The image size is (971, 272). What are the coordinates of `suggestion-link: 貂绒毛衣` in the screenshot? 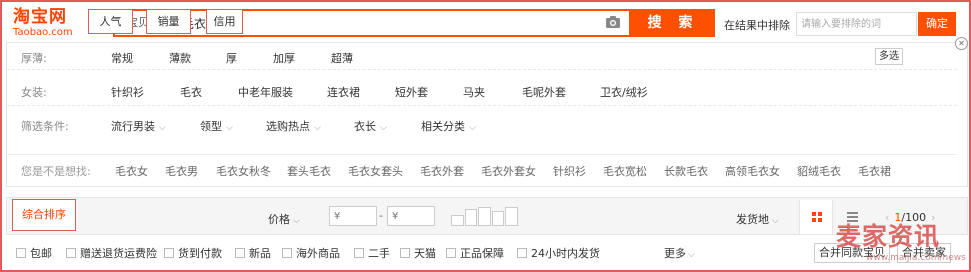 It's located at (819, 171).